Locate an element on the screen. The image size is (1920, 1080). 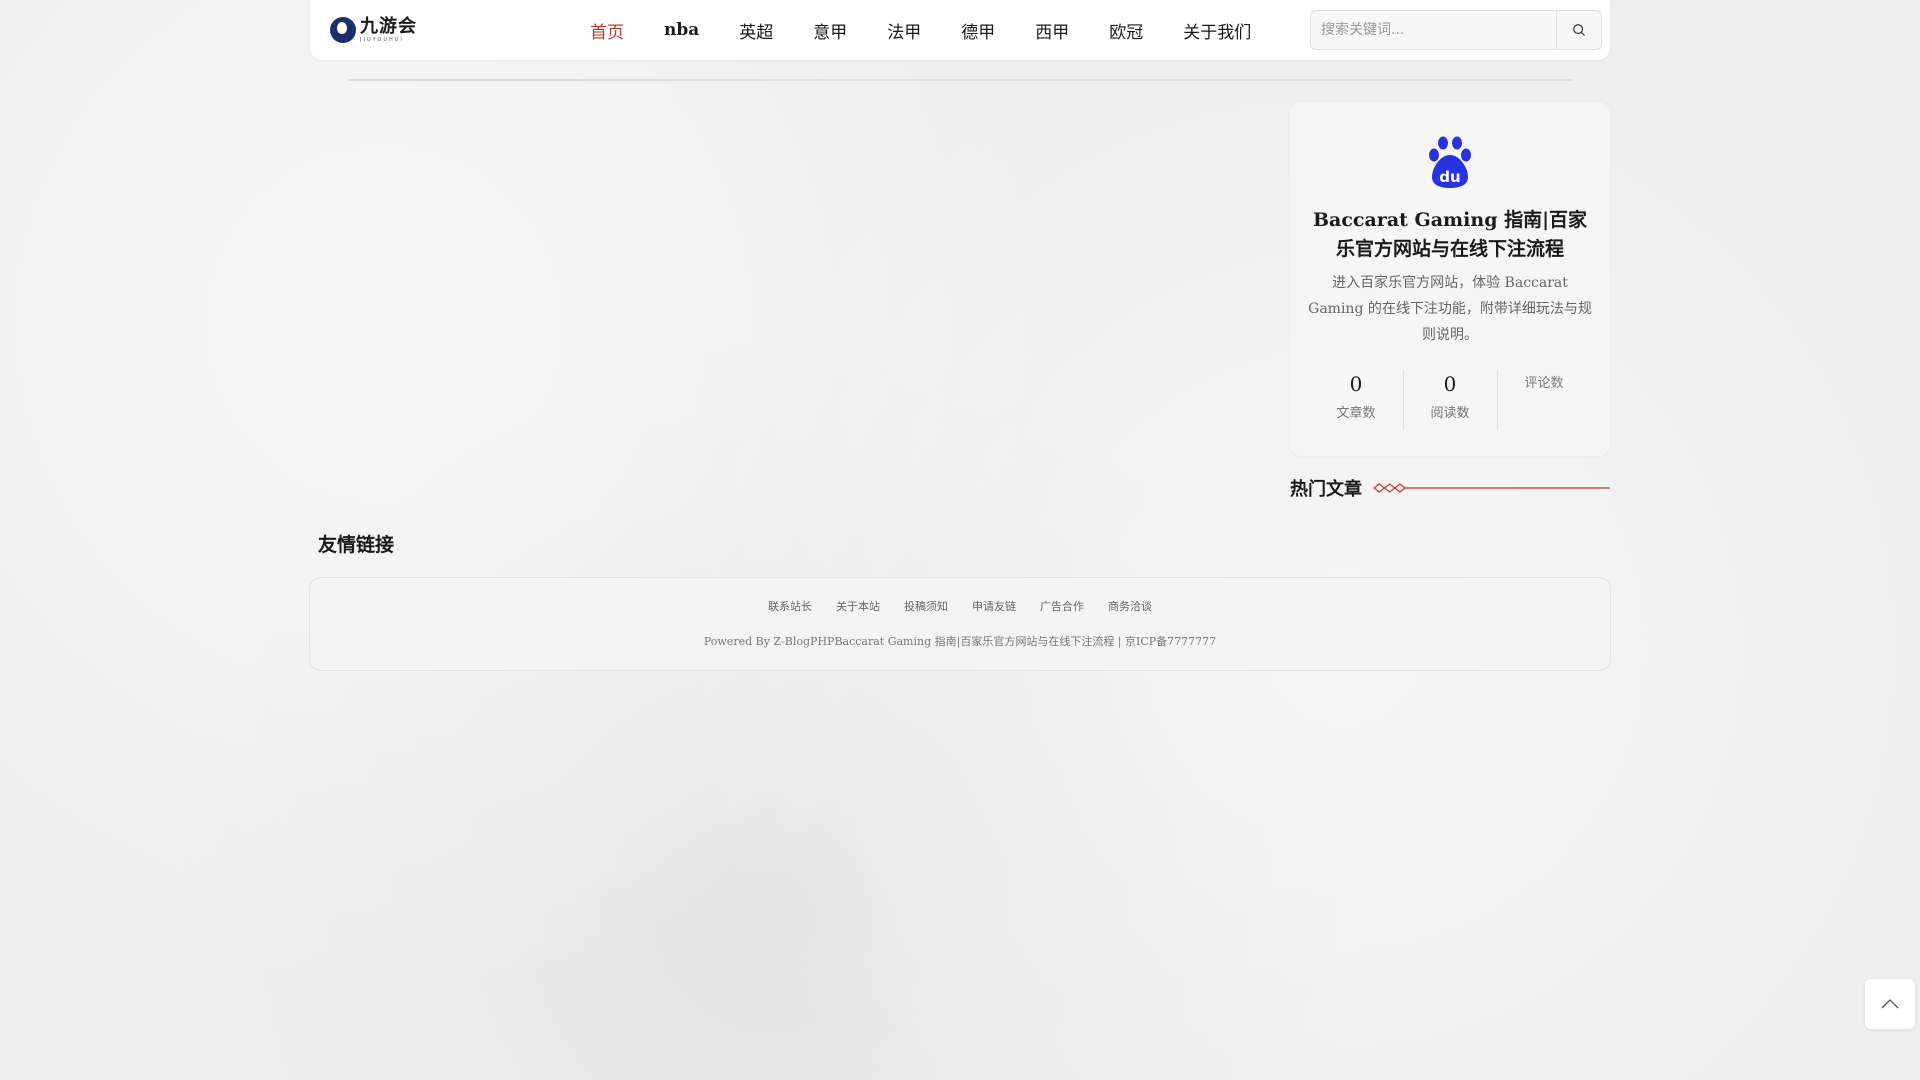
stat-label: 文章数 is located at coordinates (1356, 413).